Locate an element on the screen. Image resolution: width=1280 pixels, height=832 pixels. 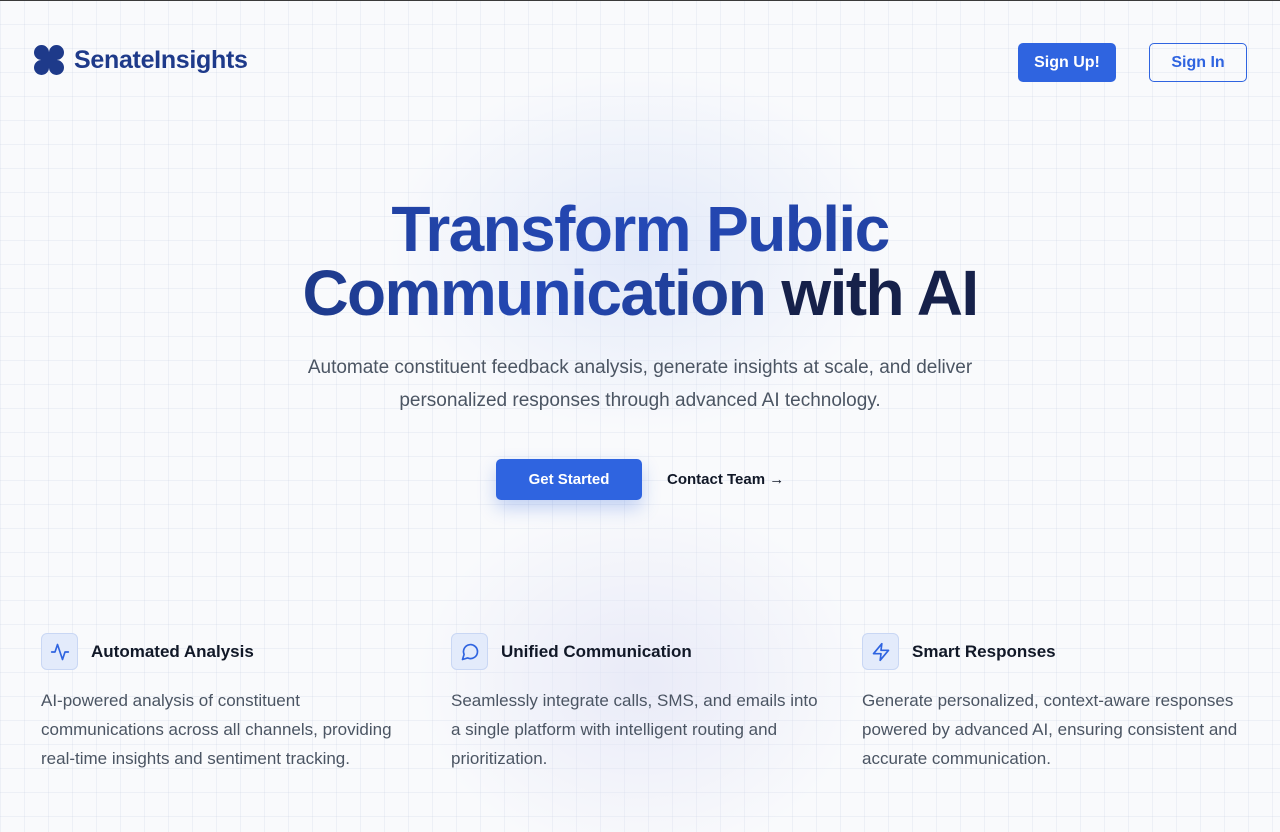
brand-logo: SenateInsights is located at coordinates (140, 60).